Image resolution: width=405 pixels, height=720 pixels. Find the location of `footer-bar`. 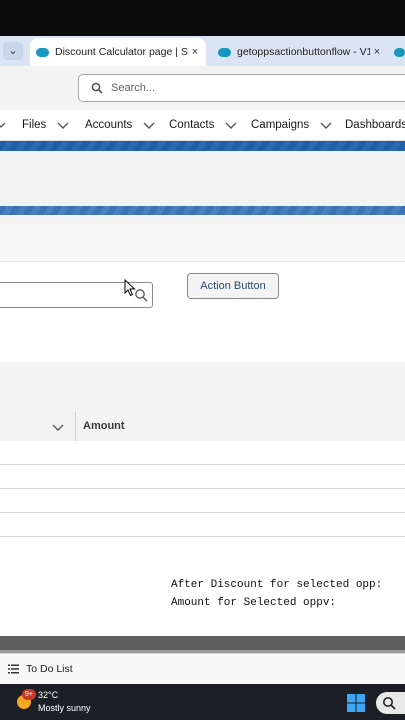

footer-bar is located at coordinates (202, 643).